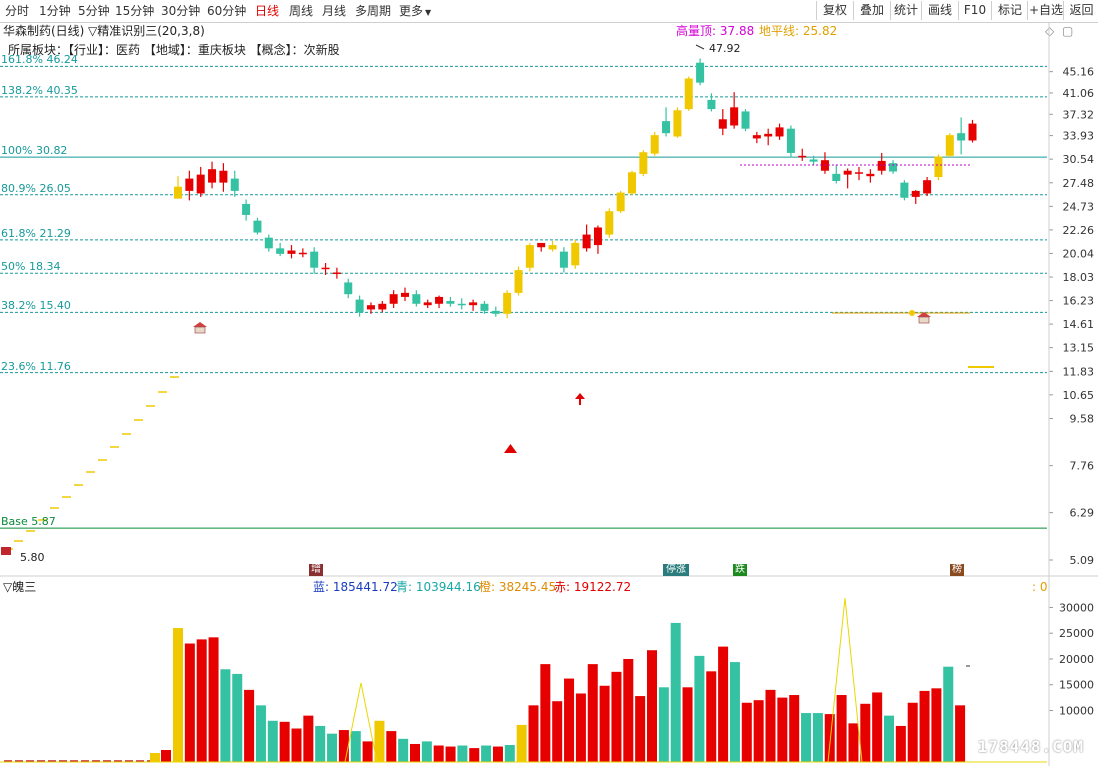 Image resolution: width=1098 pixels, height=766 pixels. What do you see at coordinates (740, 570) in the screenshot?
I see `marker-drop: 跌` at bounding box center [740, 570].